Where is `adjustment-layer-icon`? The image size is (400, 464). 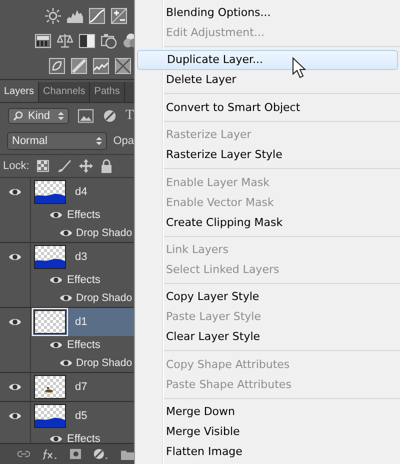 adjustment-layer-icon is located at coordinates (101, 454).